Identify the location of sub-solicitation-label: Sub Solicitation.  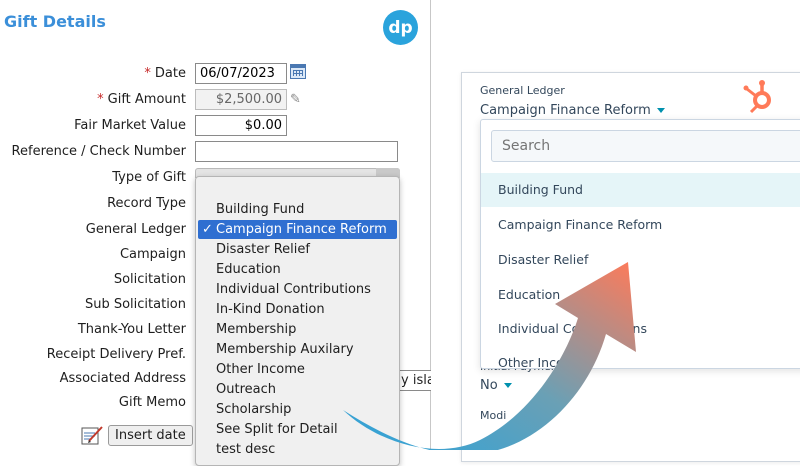
(135, 304).